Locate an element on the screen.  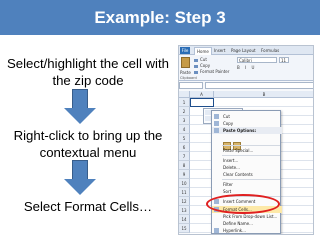
tab-home: Home is located at coordinates (203, 51).